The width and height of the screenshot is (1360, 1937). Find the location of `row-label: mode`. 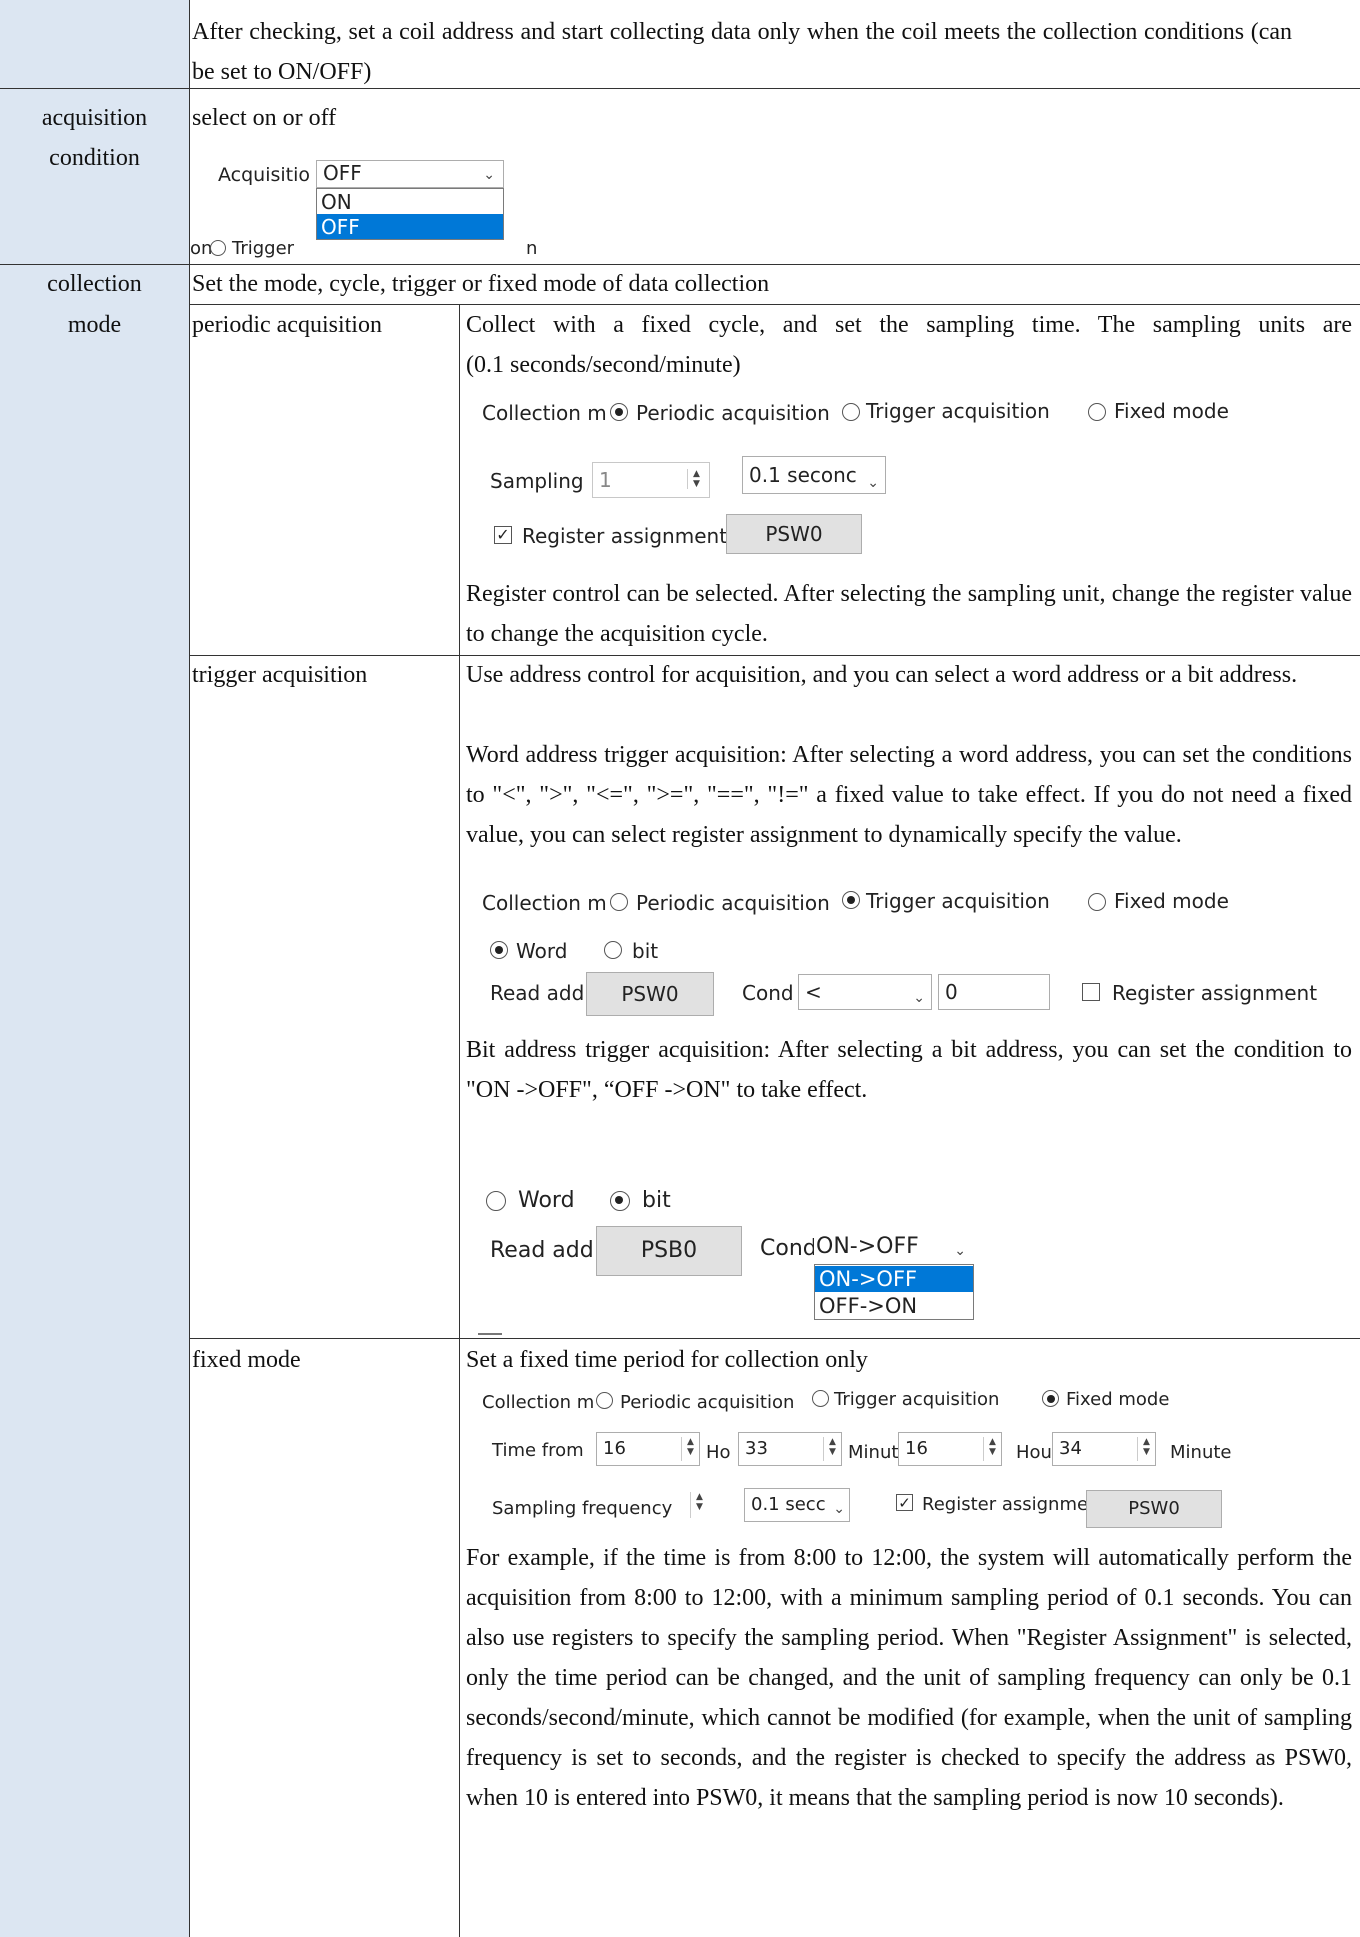

row-label: mode is located at coordinates (94, 325).